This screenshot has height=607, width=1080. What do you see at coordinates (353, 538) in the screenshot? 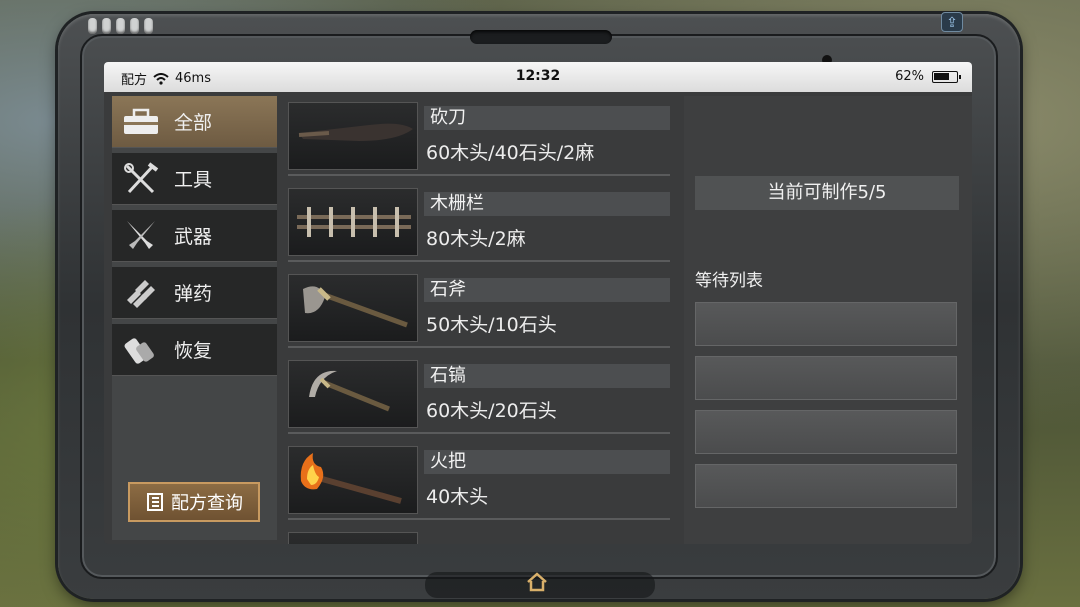
I see `item-thumbnail` at bounding box center [353, 538].